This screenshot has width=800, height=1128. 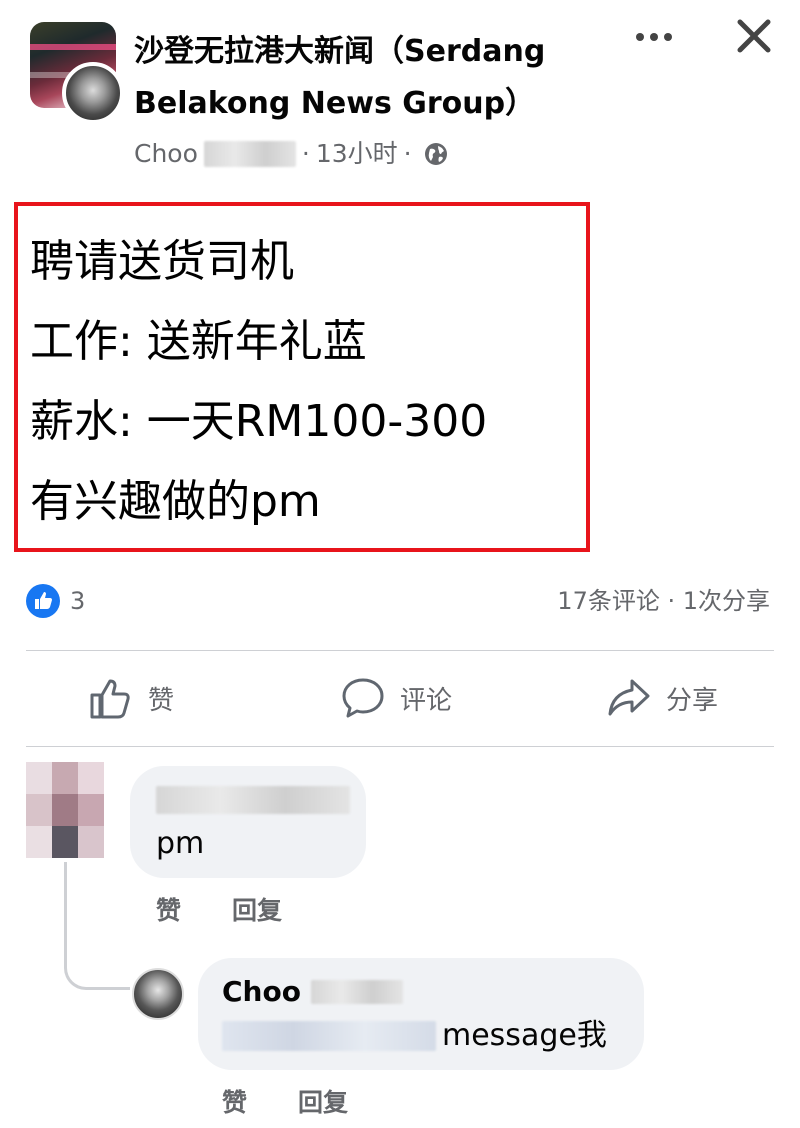 I want to click on comment-icon, so click(x=363, y=698).